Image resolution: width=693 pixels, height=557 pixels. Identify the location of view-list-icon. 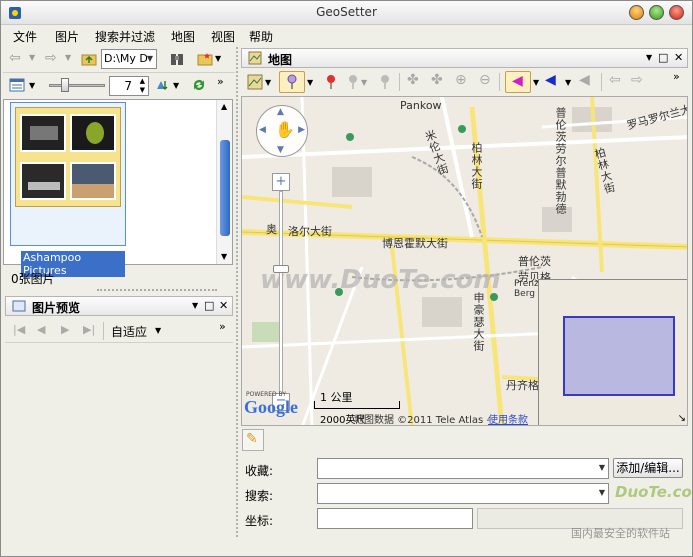
(17, 85).